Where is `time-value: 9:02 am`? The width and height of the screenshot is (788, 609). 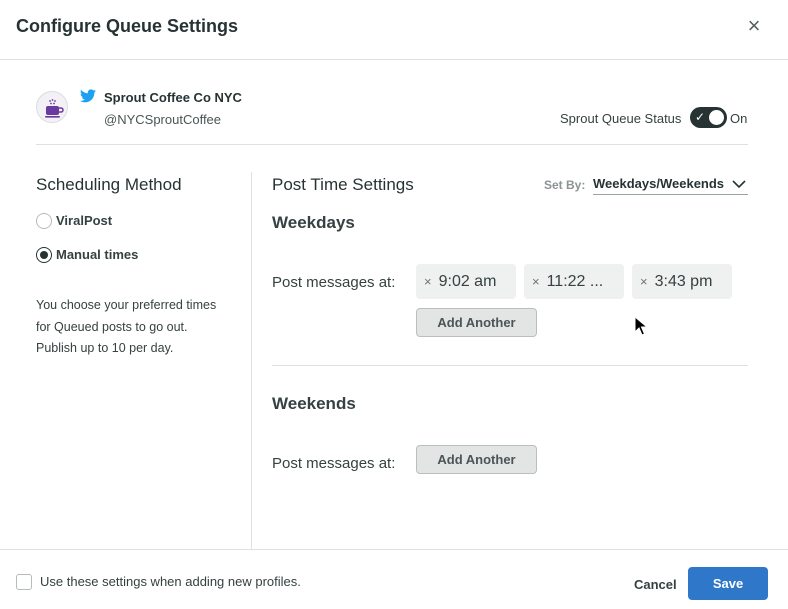 time-value: 9:02 am is located at coordinates (467, 281).